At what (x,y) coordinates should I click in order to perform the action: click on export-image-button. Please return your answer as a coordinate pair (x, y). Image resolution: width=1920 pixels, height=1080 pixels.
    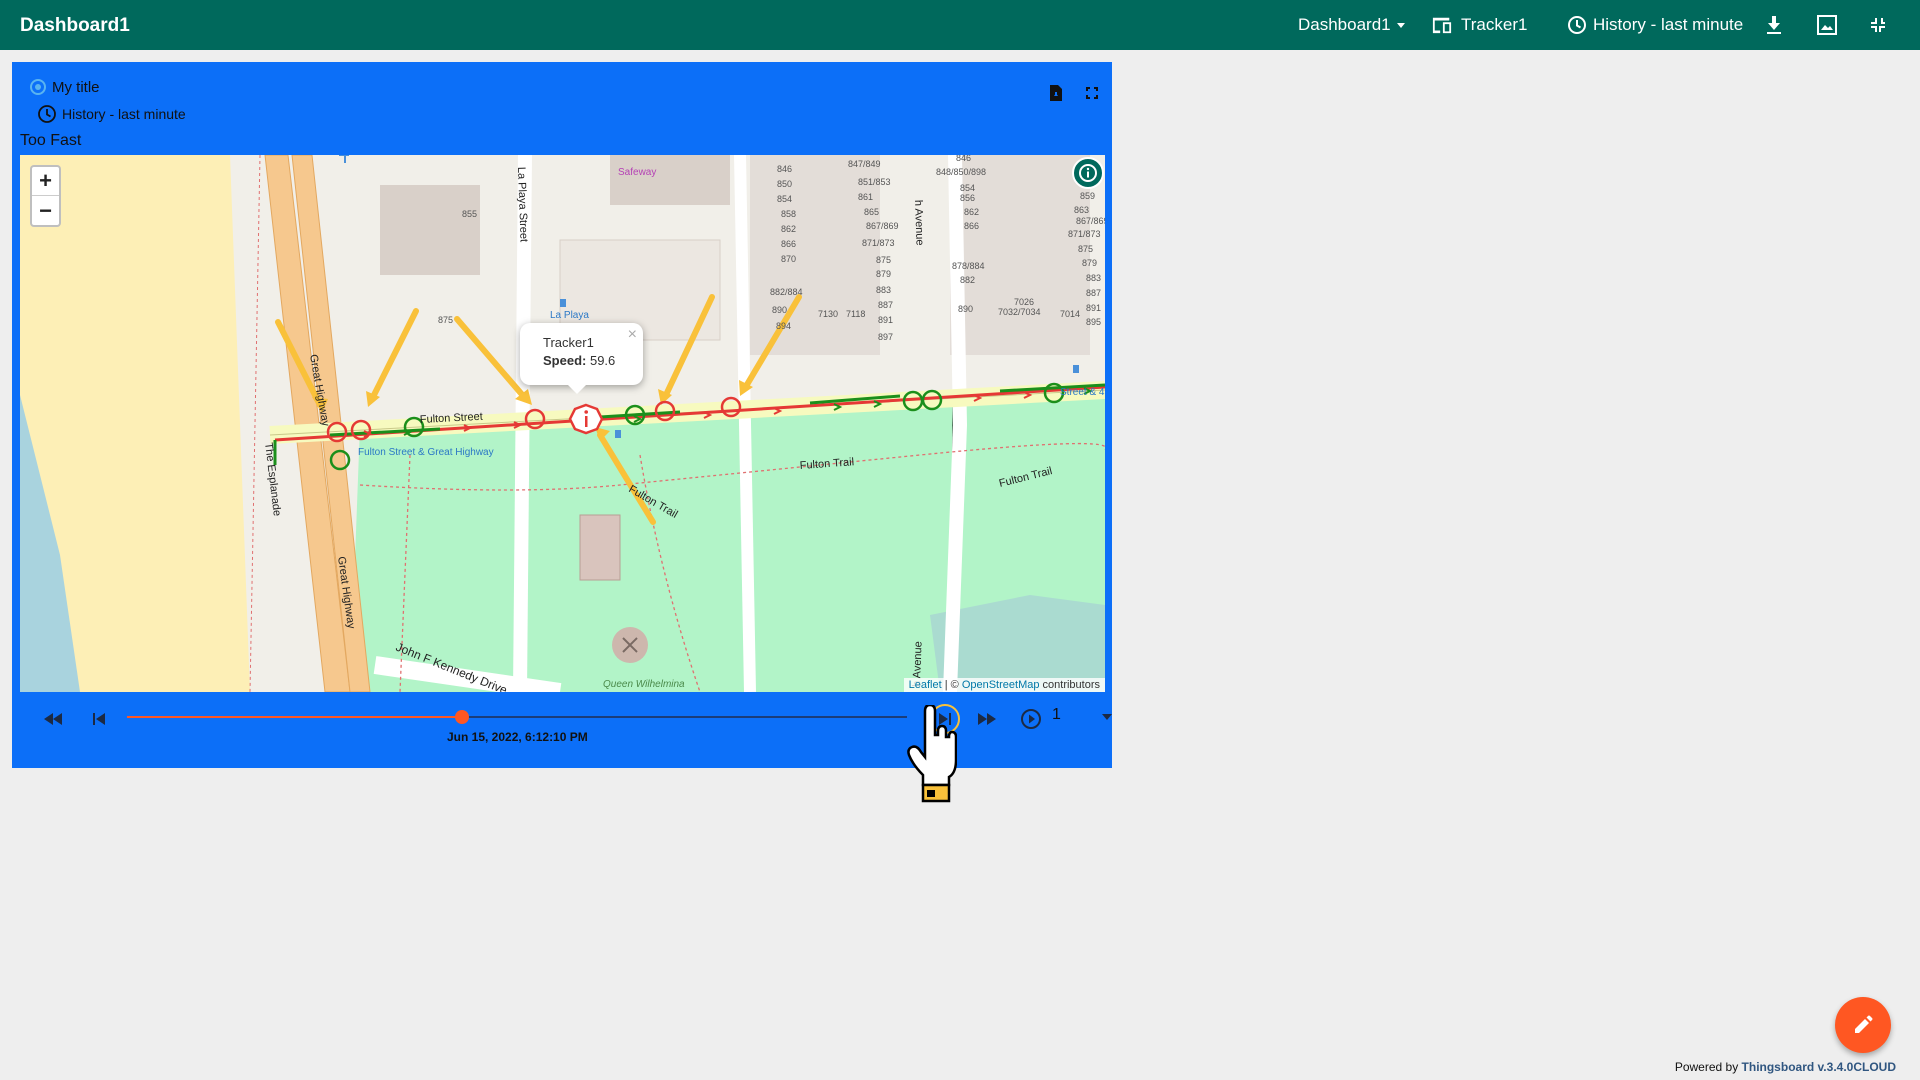
    Looking at the image, I should click on (1827, 25).